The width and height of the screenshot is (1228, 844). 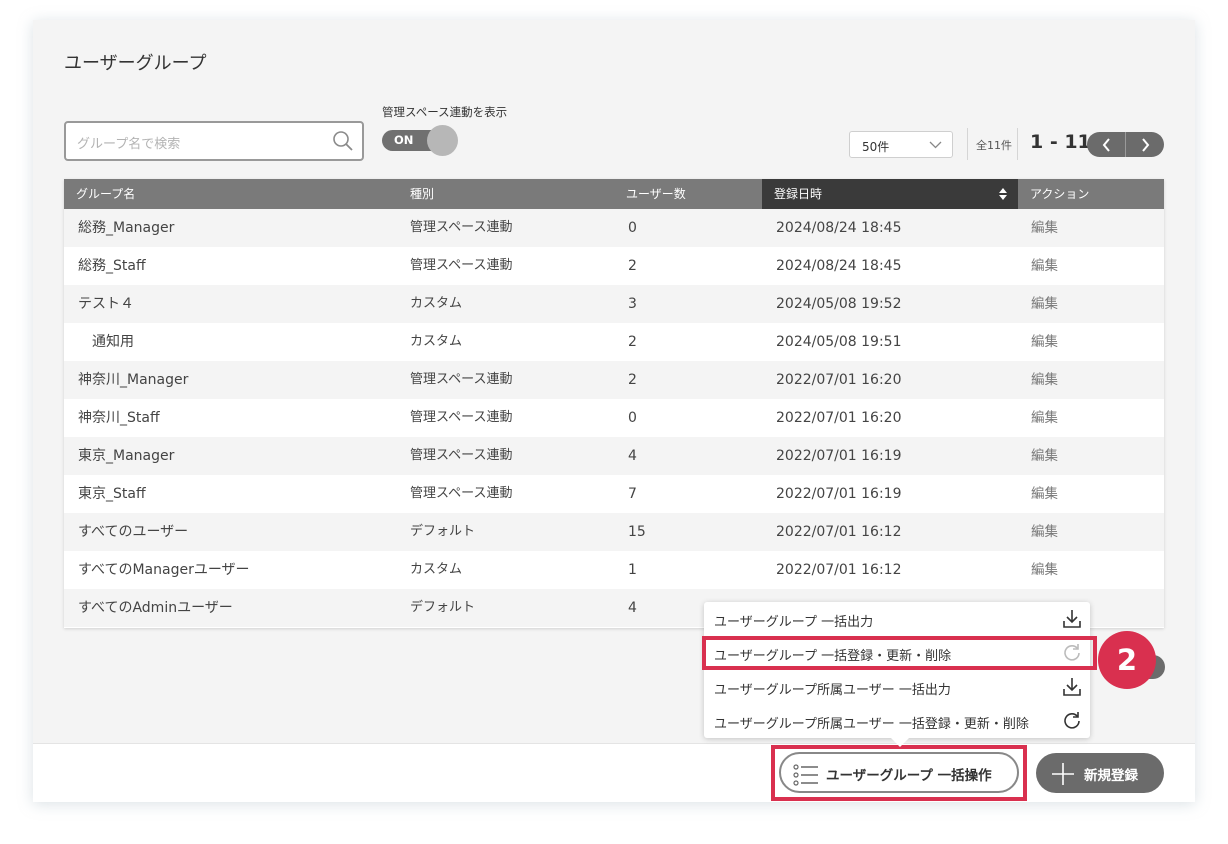 I want to click on bulk-operation-button: ユーザーグループ 一括操作, so click(x=899, y=772).